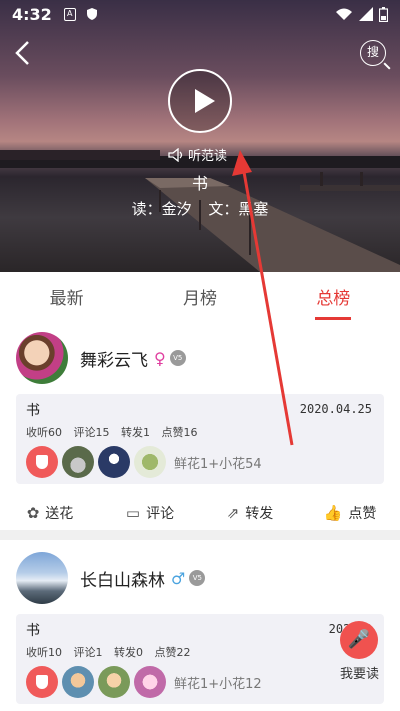 The width and height of the screenshot is (400, 711). What do you see at coordinates (33, 631) in the screenshot?
I see `recording-title: 书` at bounding box center [33, 631].